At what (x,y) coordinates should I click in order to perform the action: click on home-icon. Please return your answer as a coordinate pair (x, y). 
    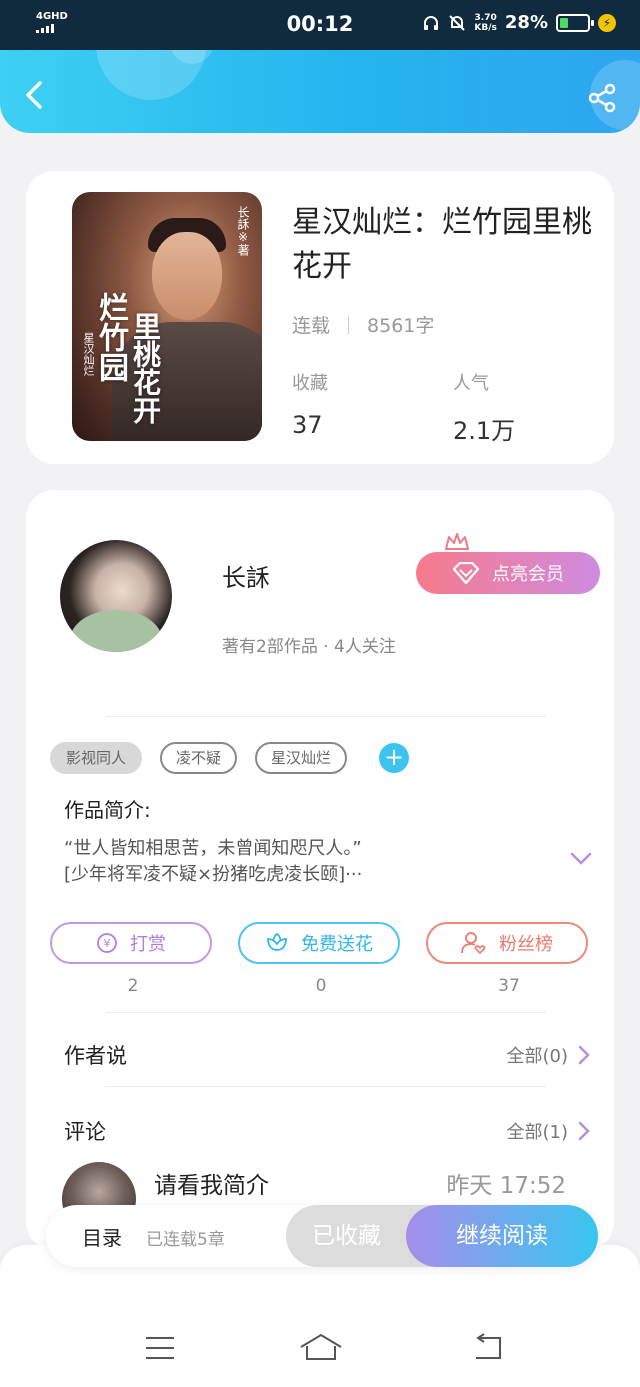
    Looking at the image, I should click on (321, 1348).